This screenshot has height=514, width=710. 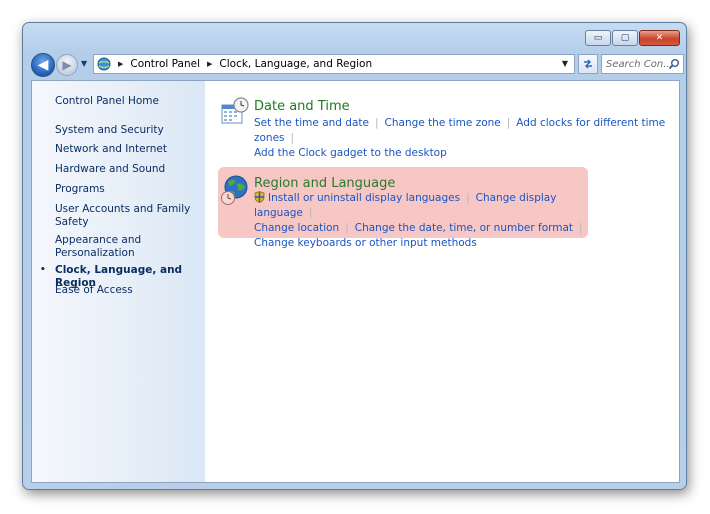 I want to click on date-and-time-title: Date and Time, so click(x=302, y=106).